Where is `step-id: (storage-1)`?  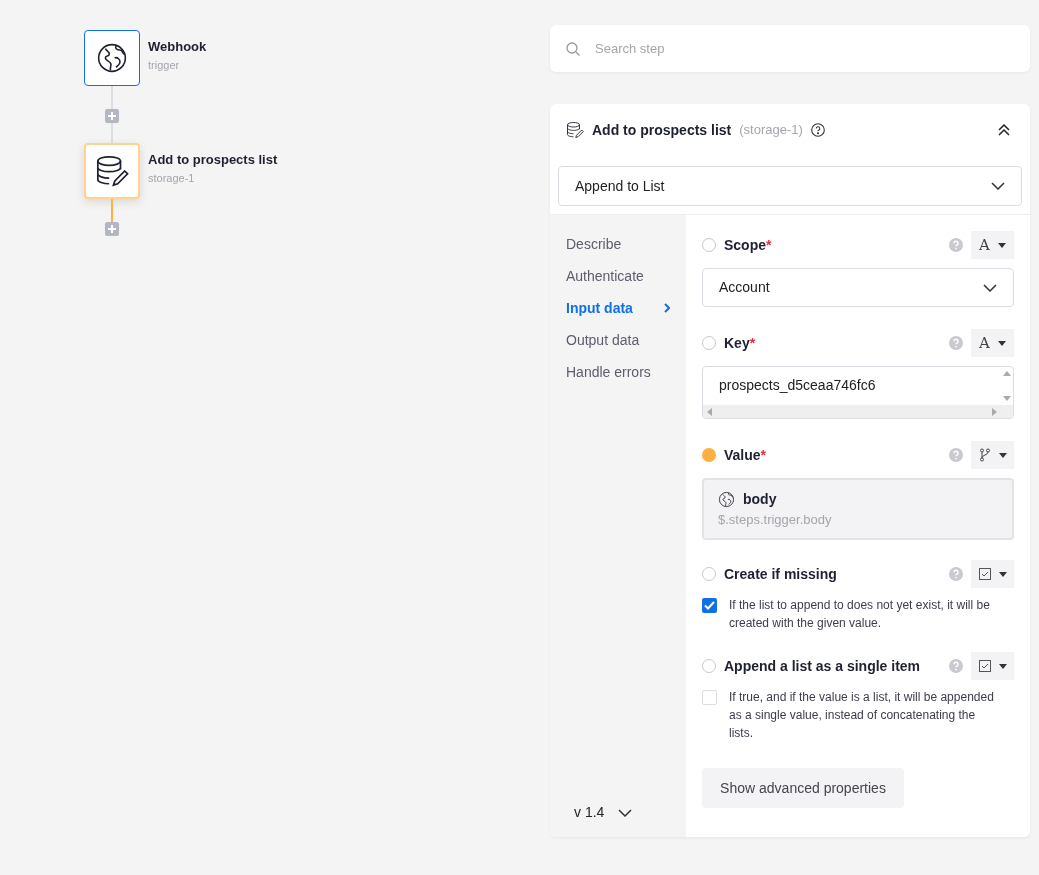 step-id: (storage-1) is located at coordinates (771, 130).